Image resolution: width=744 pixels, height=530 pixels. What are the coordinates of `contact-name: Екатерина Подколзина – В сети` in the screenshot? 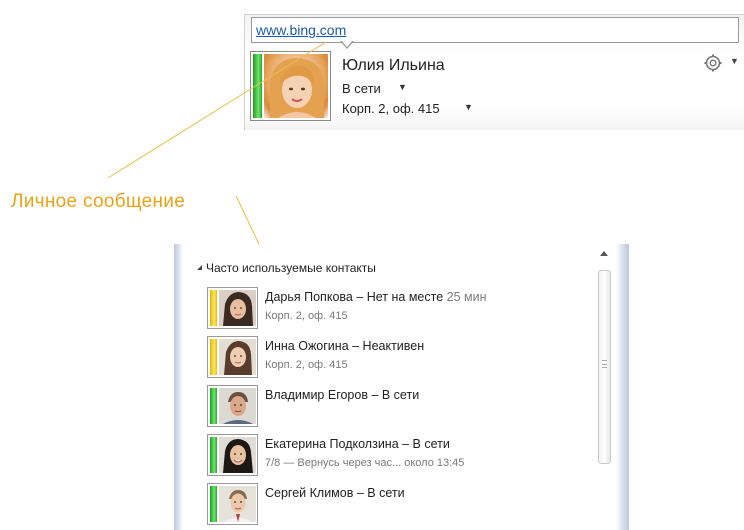 It's located at (357, 444).